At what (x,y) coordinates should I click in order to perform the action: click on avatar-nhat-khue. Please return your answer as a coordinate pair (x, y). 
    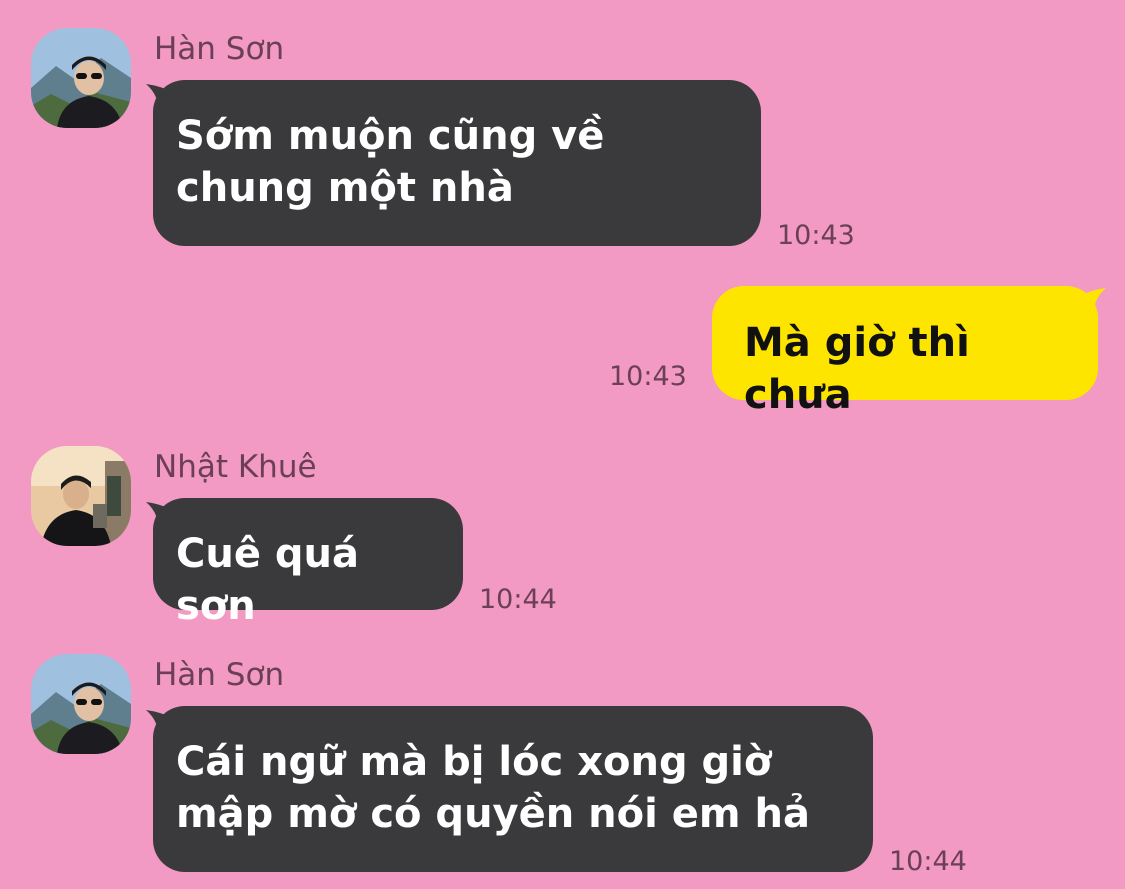
    Looking at the image, I should click on (81, 496).